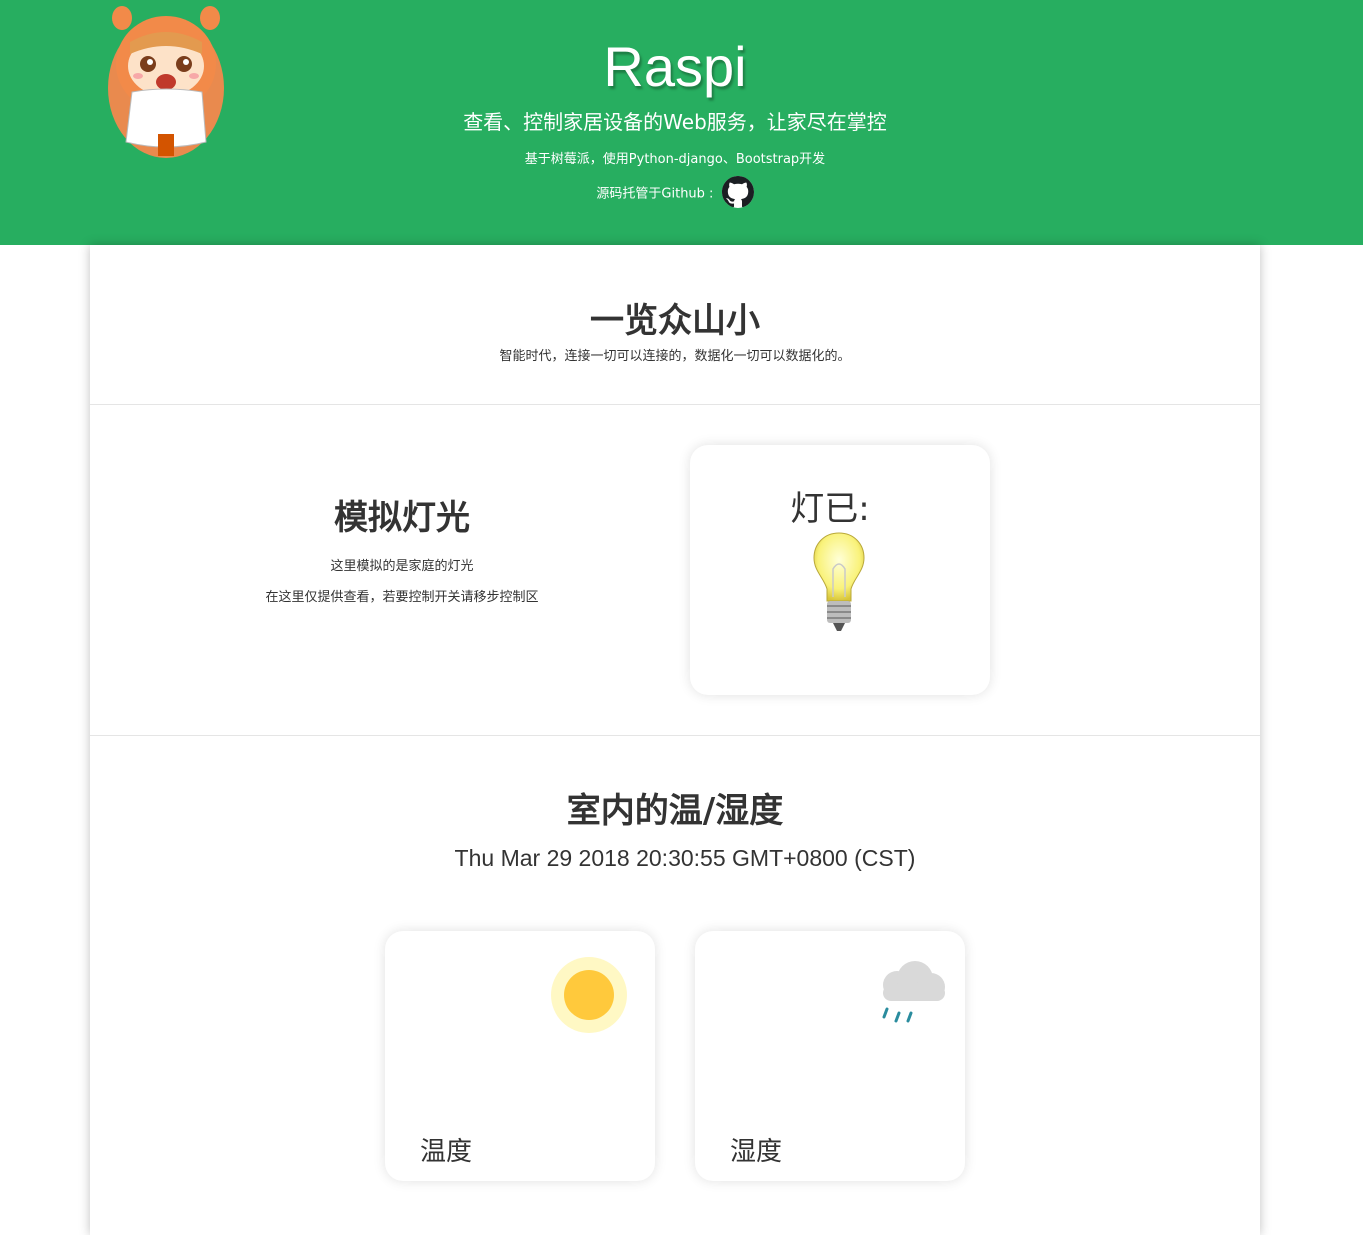  What do you see at coordinates (402, 547) in the screenshot?
I see `light-description: 模拟灯光 这里模拟的是家庭的灯光 在这里仅提供查看，若要控制开关请移步控制区` at bounding box center [402, 547].